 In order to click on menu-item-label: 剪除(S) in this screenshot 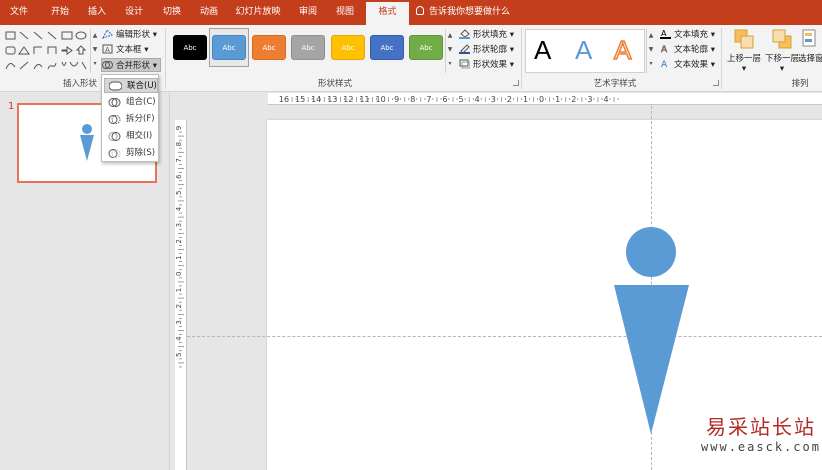, I will do `click(141, 153)`.